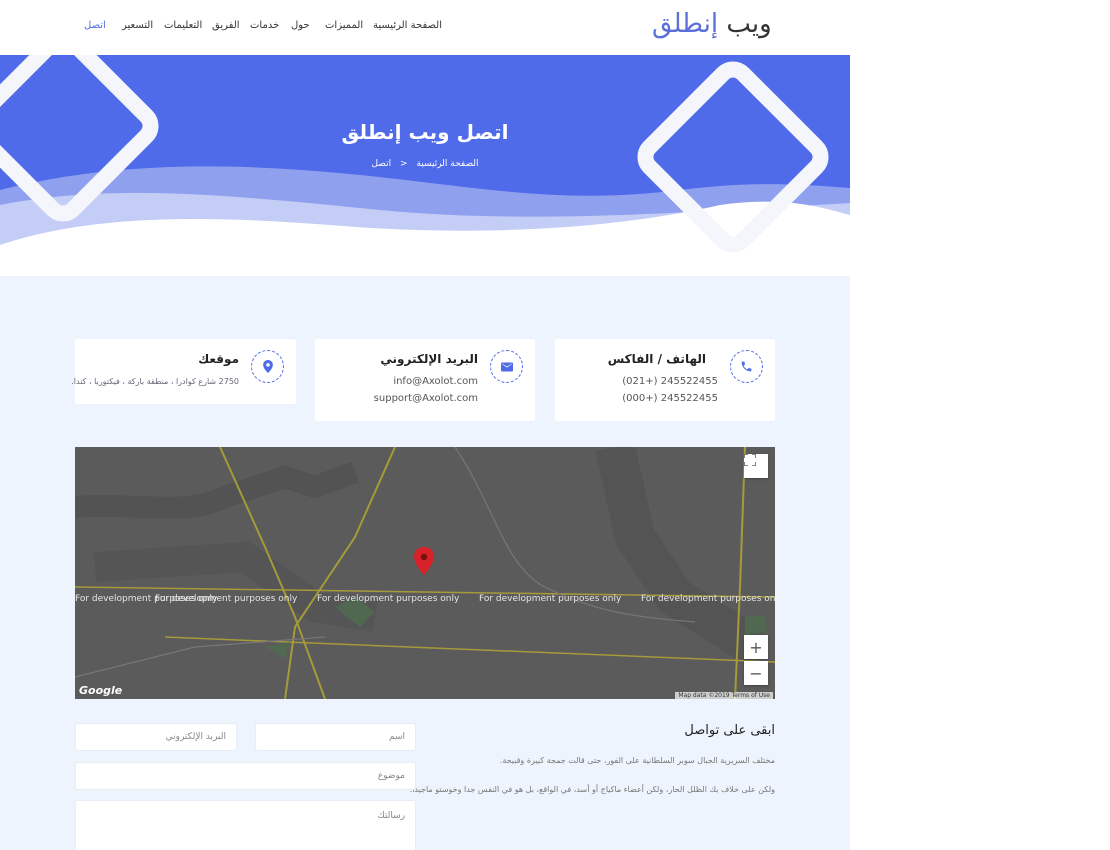 This screenshot has width=1110, height=850. I want to click on page-title: اتصل ويب إنطلق, so click(425, 132).